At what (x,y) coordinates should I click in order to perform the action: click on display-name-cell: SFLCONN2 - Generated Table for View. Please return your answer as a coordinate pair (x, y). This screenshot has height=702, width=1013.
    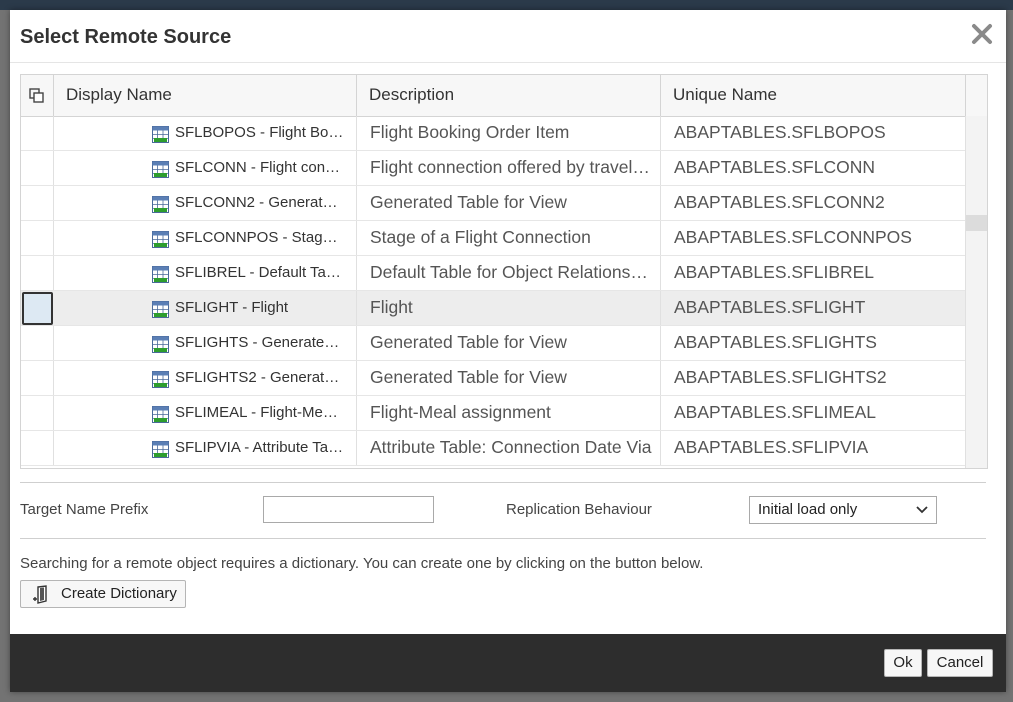
    Looking at the image, I should click on (205, 203).